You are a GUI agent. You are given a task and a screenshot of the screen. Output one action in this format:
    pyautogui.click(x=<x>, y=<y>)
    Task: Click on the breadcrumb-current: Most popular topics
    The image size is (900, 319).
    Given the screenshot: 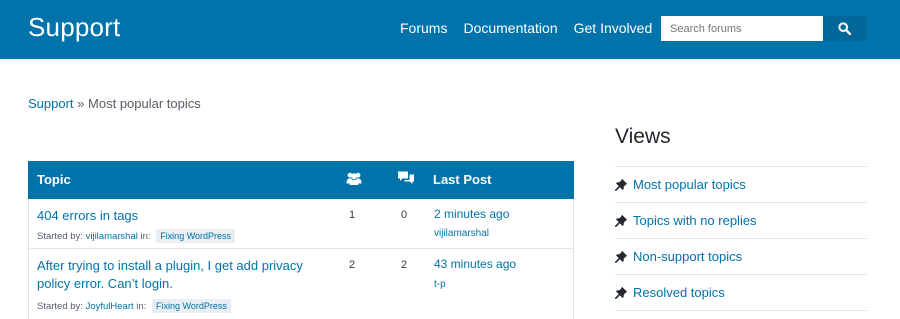 What is the action you would take?
    pyautogui.click(x=144, y=103)
    